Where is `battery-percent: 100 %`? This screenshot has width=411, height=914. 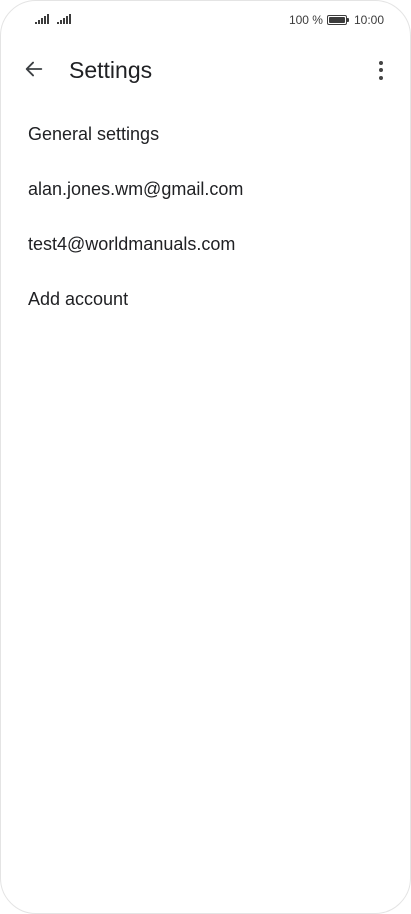 battery-percent: 100 % is located at coordinates (305, 20).